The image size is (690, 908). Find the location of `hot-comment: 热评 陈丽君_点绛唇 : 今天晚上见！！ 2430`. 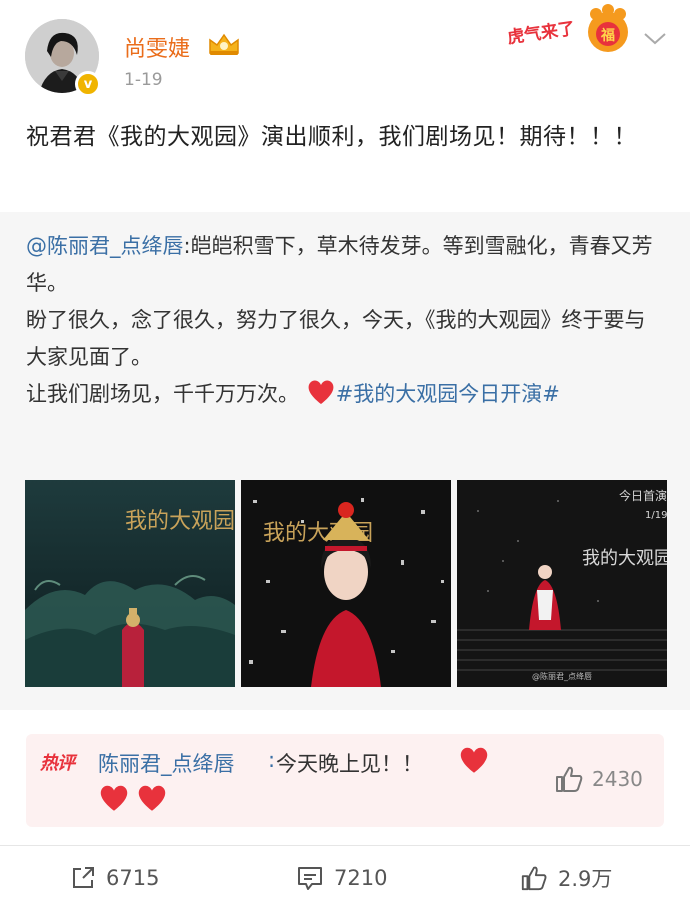

hot-comment: 热评 陈丽君_点绛唇 : 今天晚上见！！ 2430 is located at coordinates (345, 780).